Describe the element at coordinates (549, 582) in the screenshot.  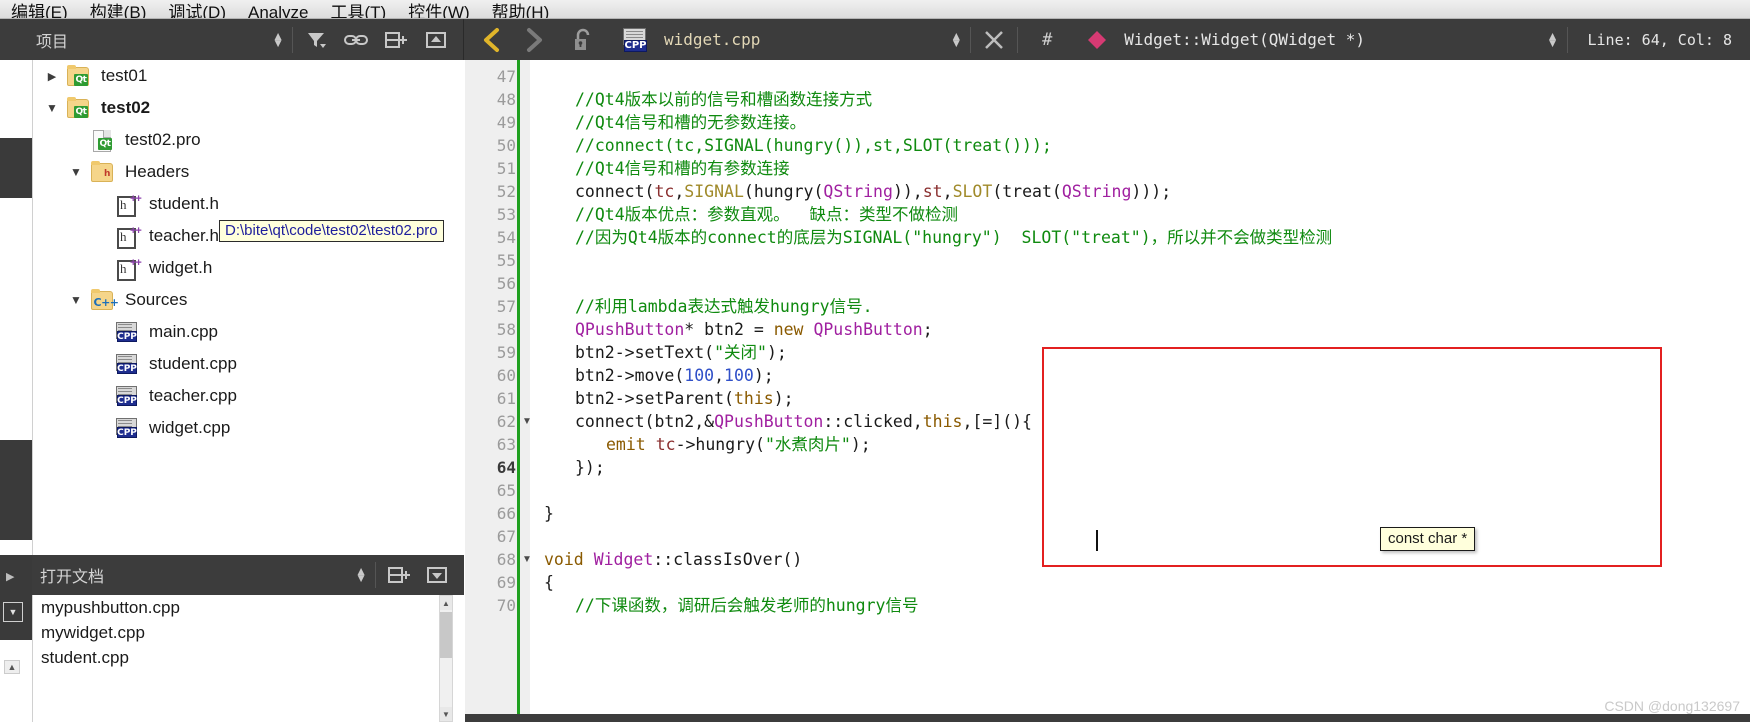
I see `code-line: {` at that location.